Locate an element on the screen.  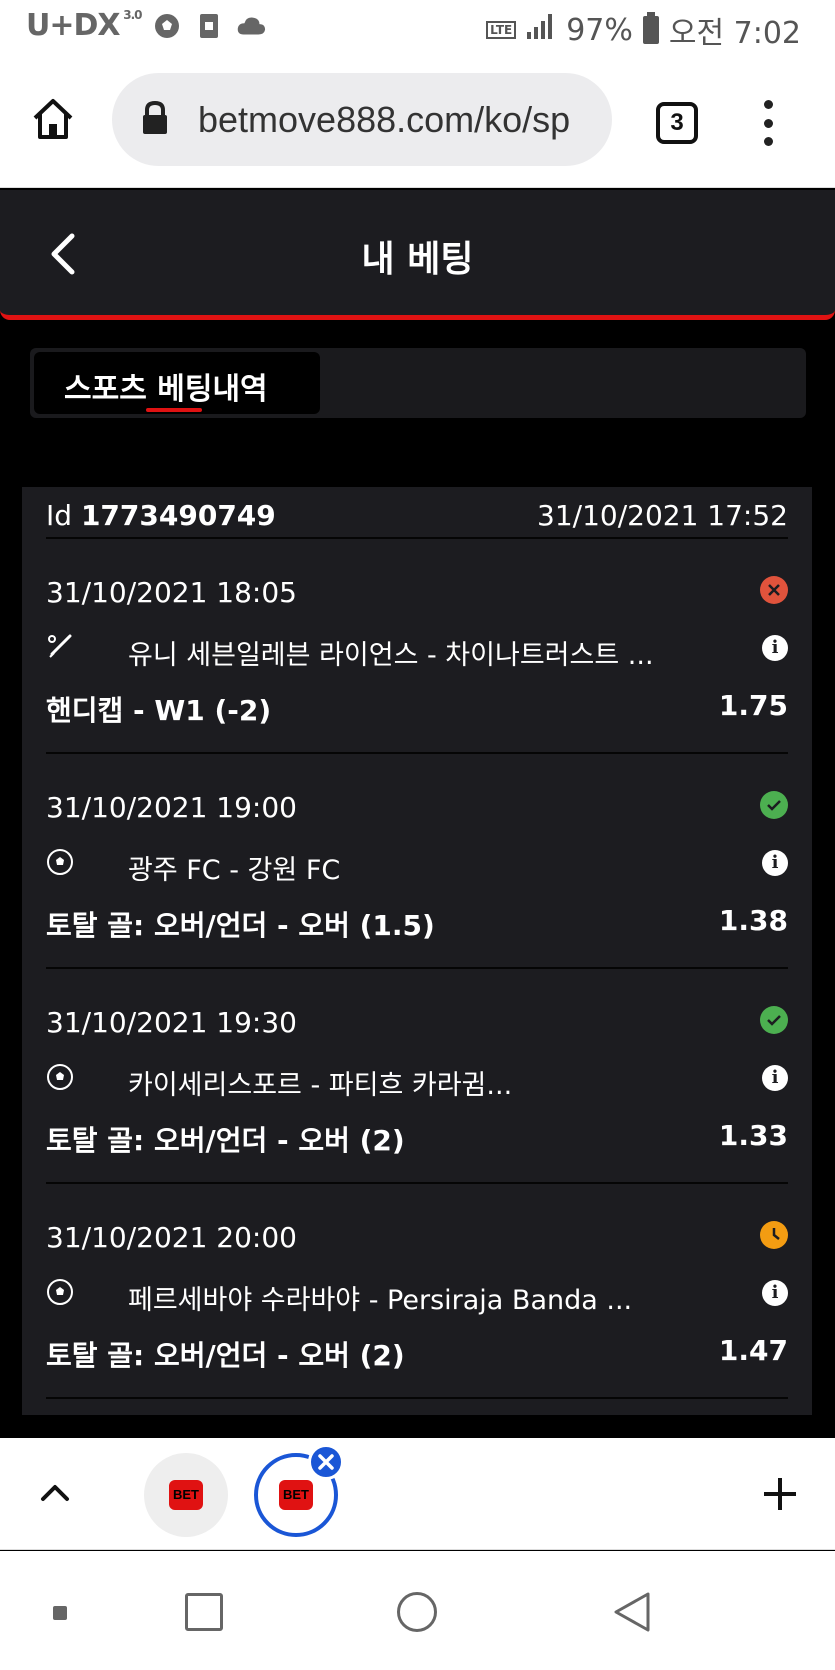
tab-sports-bet-history: 스포츠 베팅내역 is located at coordinates (177, 383).